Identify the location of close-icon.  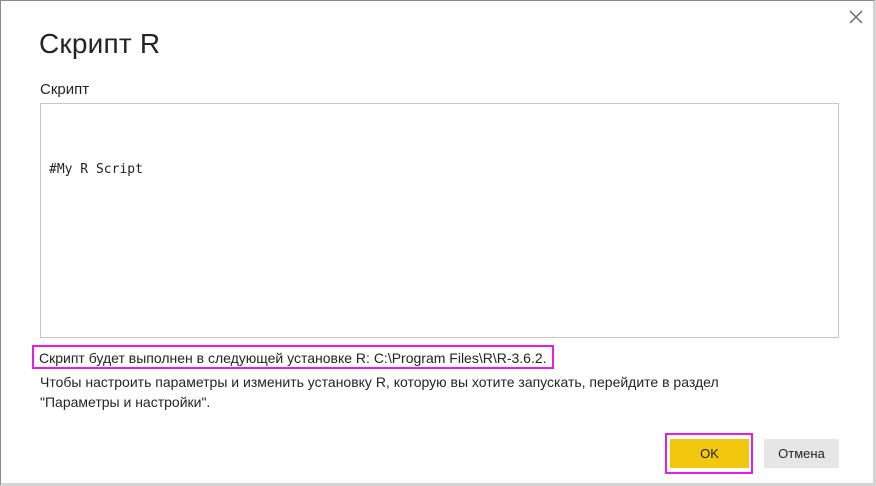
(856, 17).